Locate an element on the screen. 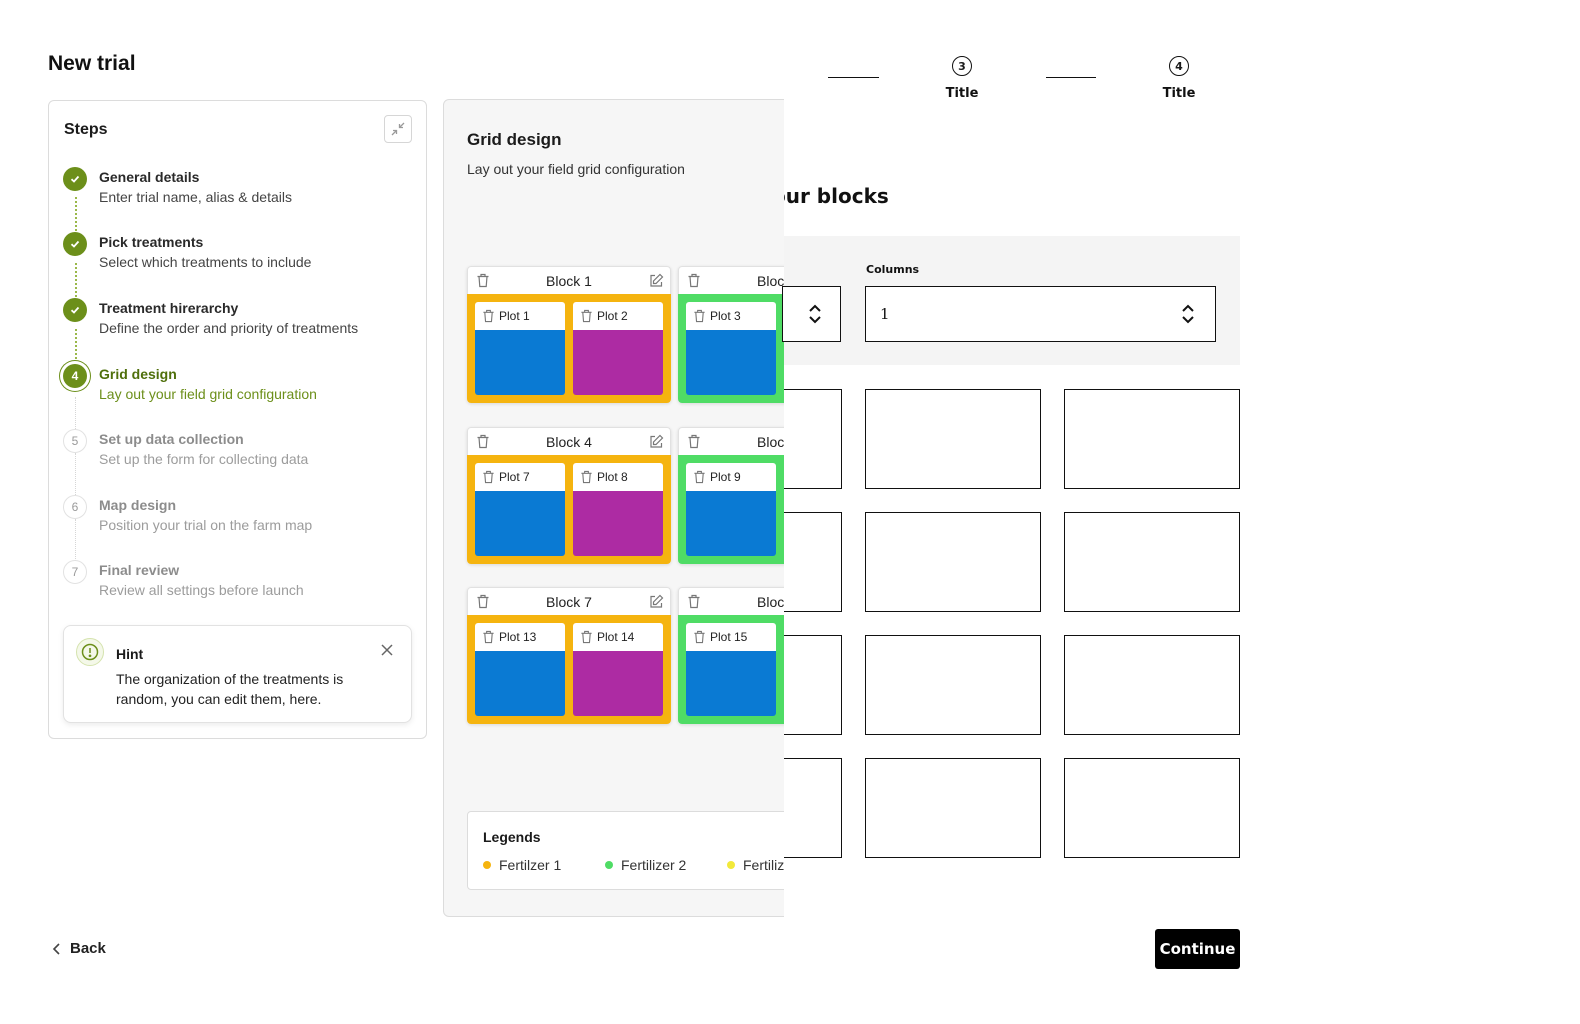  grid-block: Block 1 Plot 1 Plot 2 is located at coordinates (569, 334).